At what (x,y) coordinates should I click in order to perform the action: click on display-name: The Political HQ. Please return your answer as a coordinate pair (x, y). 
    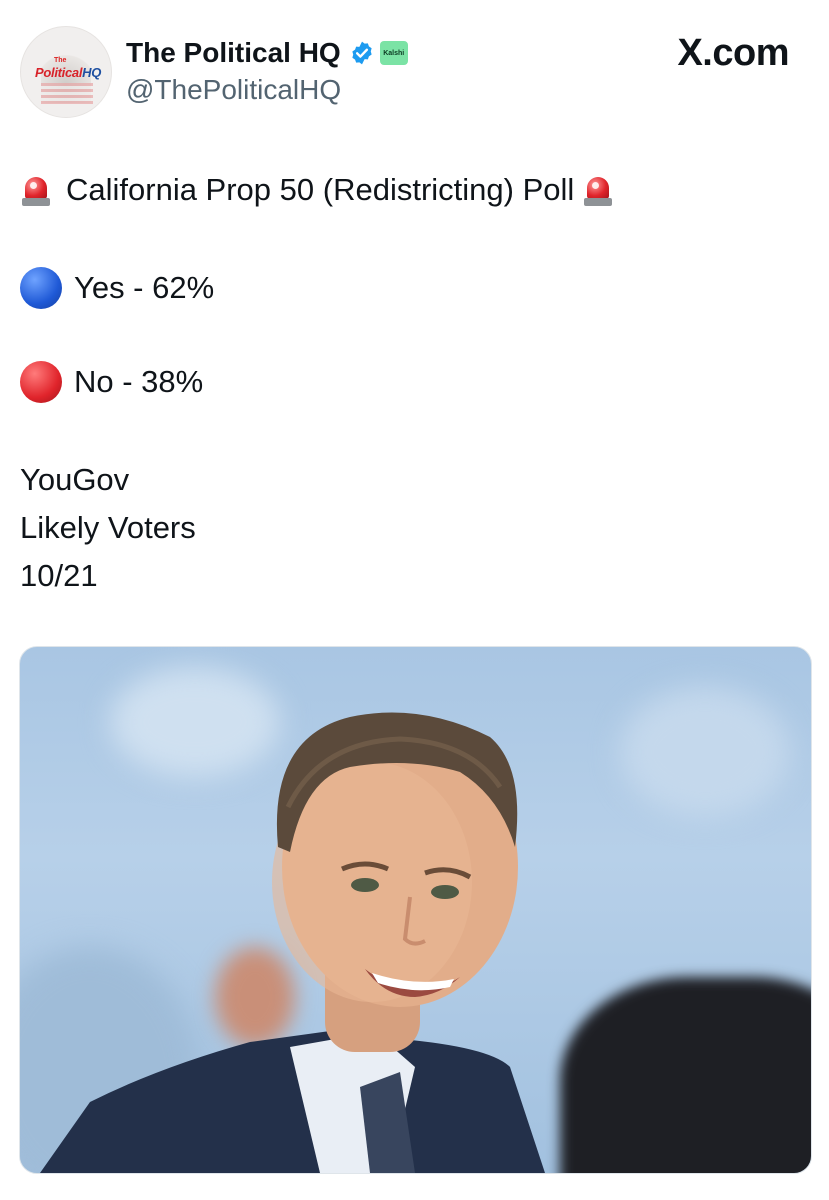
    Looking at the image, I should click on (233, 53).